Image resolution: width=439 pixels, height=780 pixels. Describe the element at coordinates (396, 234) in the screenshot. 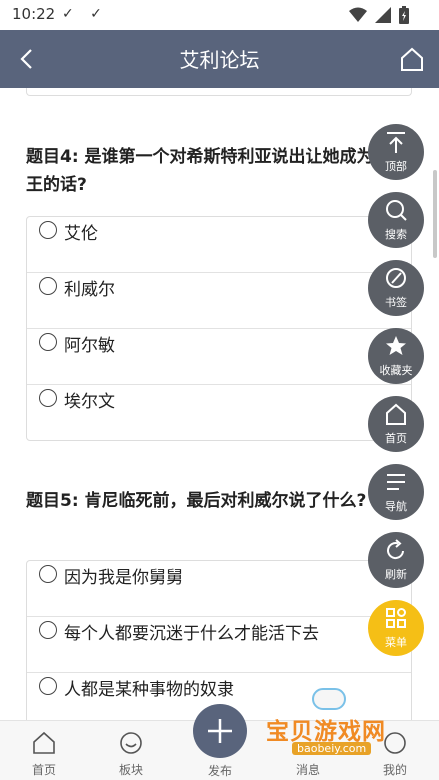

I see `fab-label: 搜索` at that location.